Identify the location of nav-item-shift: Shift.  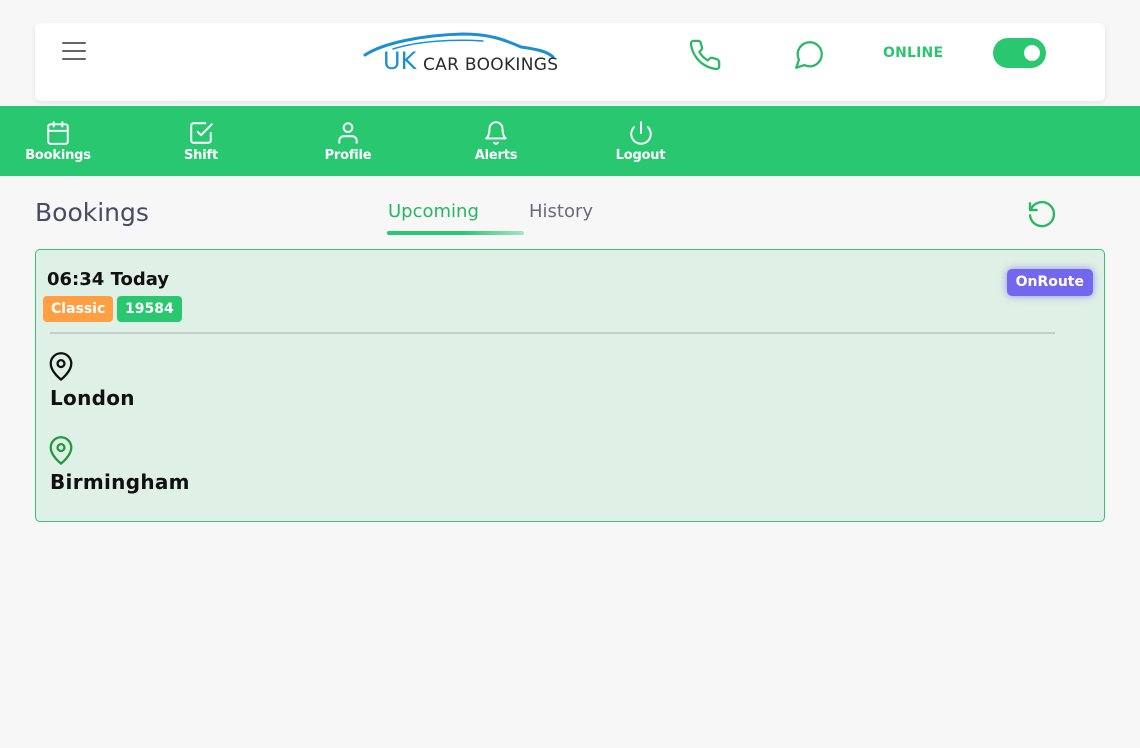
(201, 141).